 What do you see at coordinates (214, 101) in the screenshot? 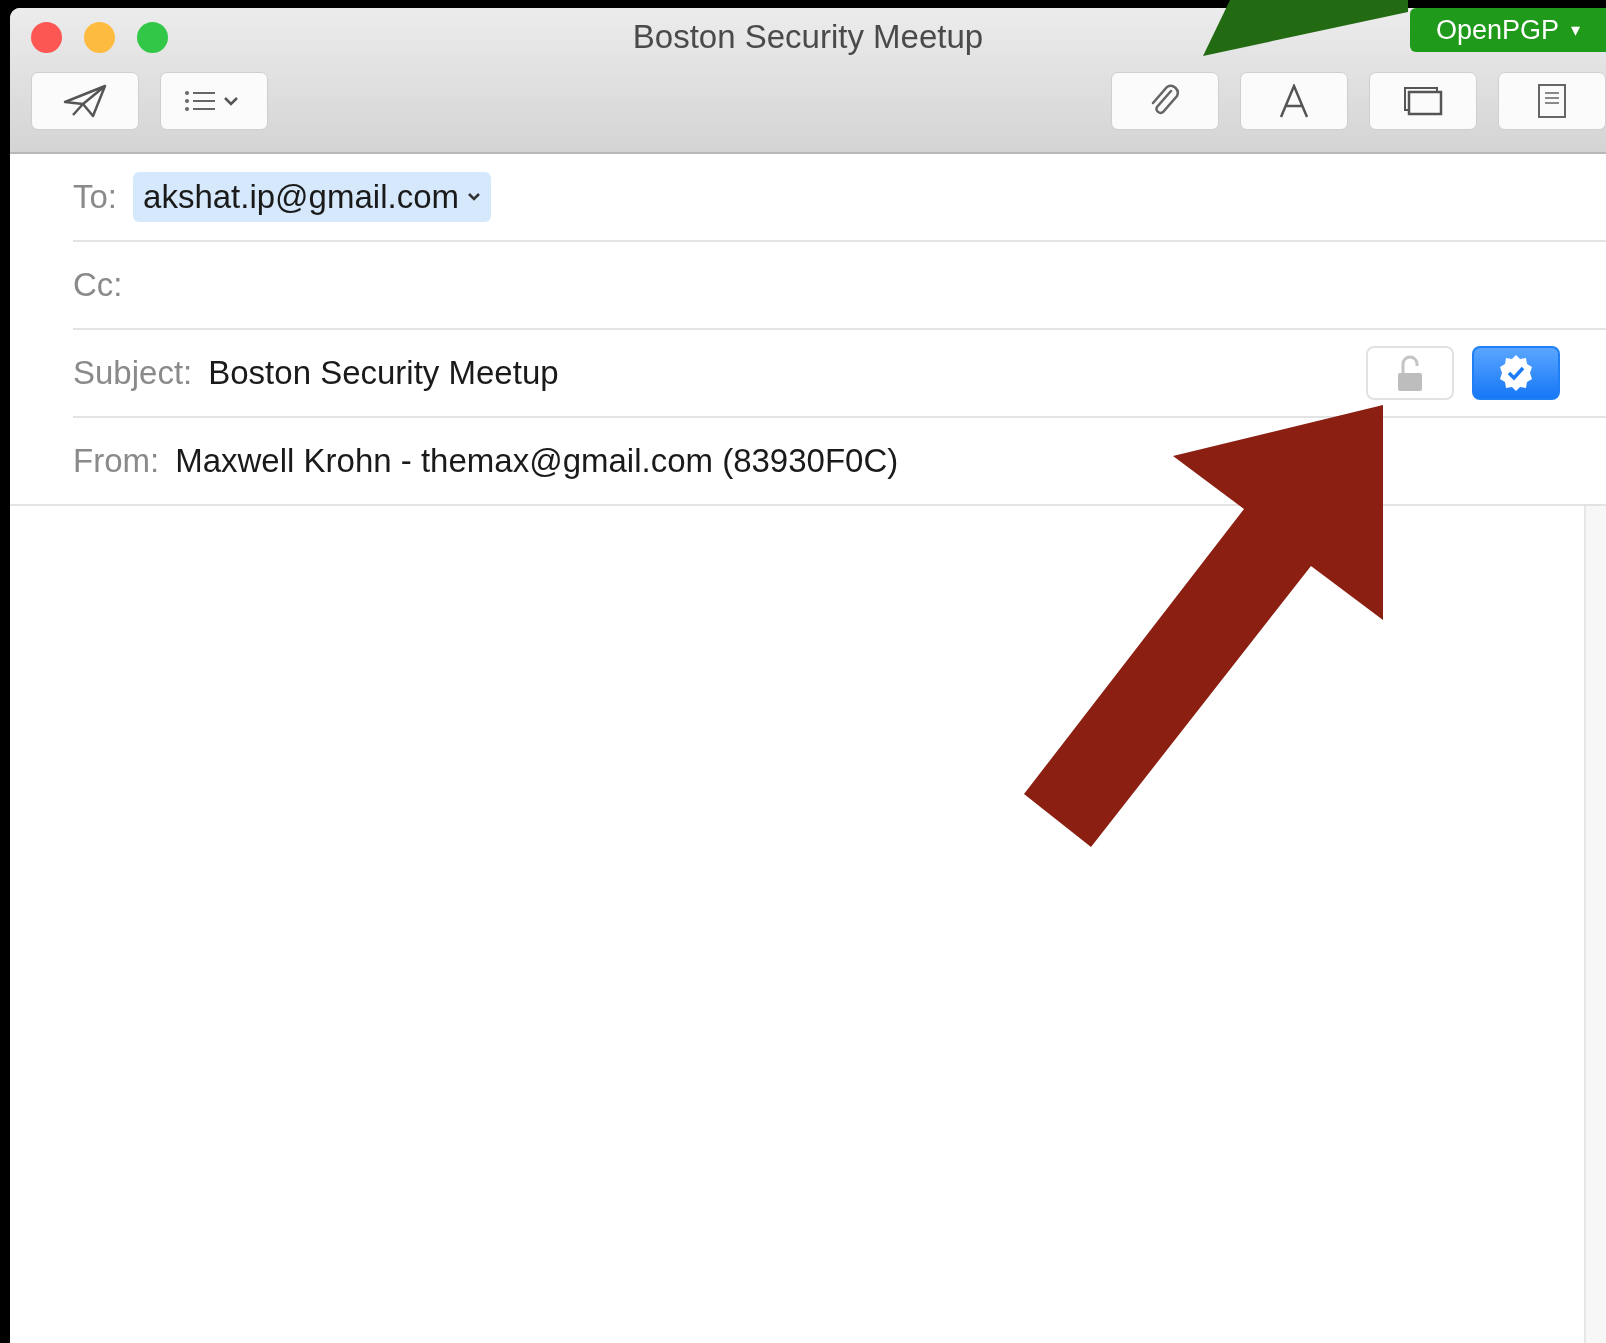
I see `header-fields-button` at bounding box center [214, 101].